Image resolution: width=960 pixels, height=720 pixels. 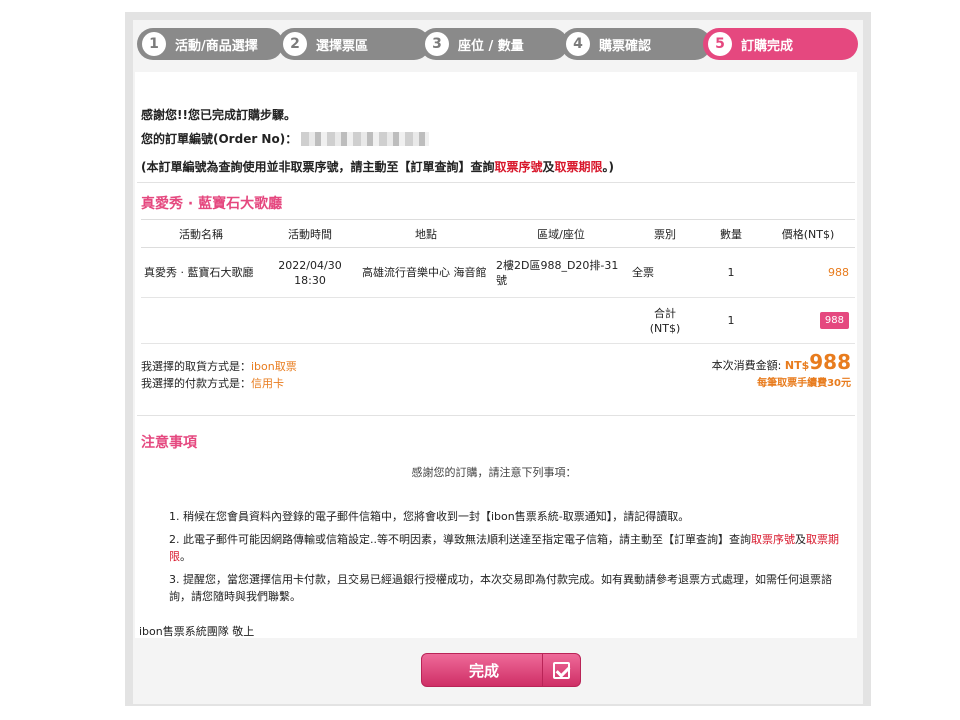 What do you see at coordinates (561, 233) in the screenshot?
I see `col-header: 區域/座位` at bounding box center [561, 233].